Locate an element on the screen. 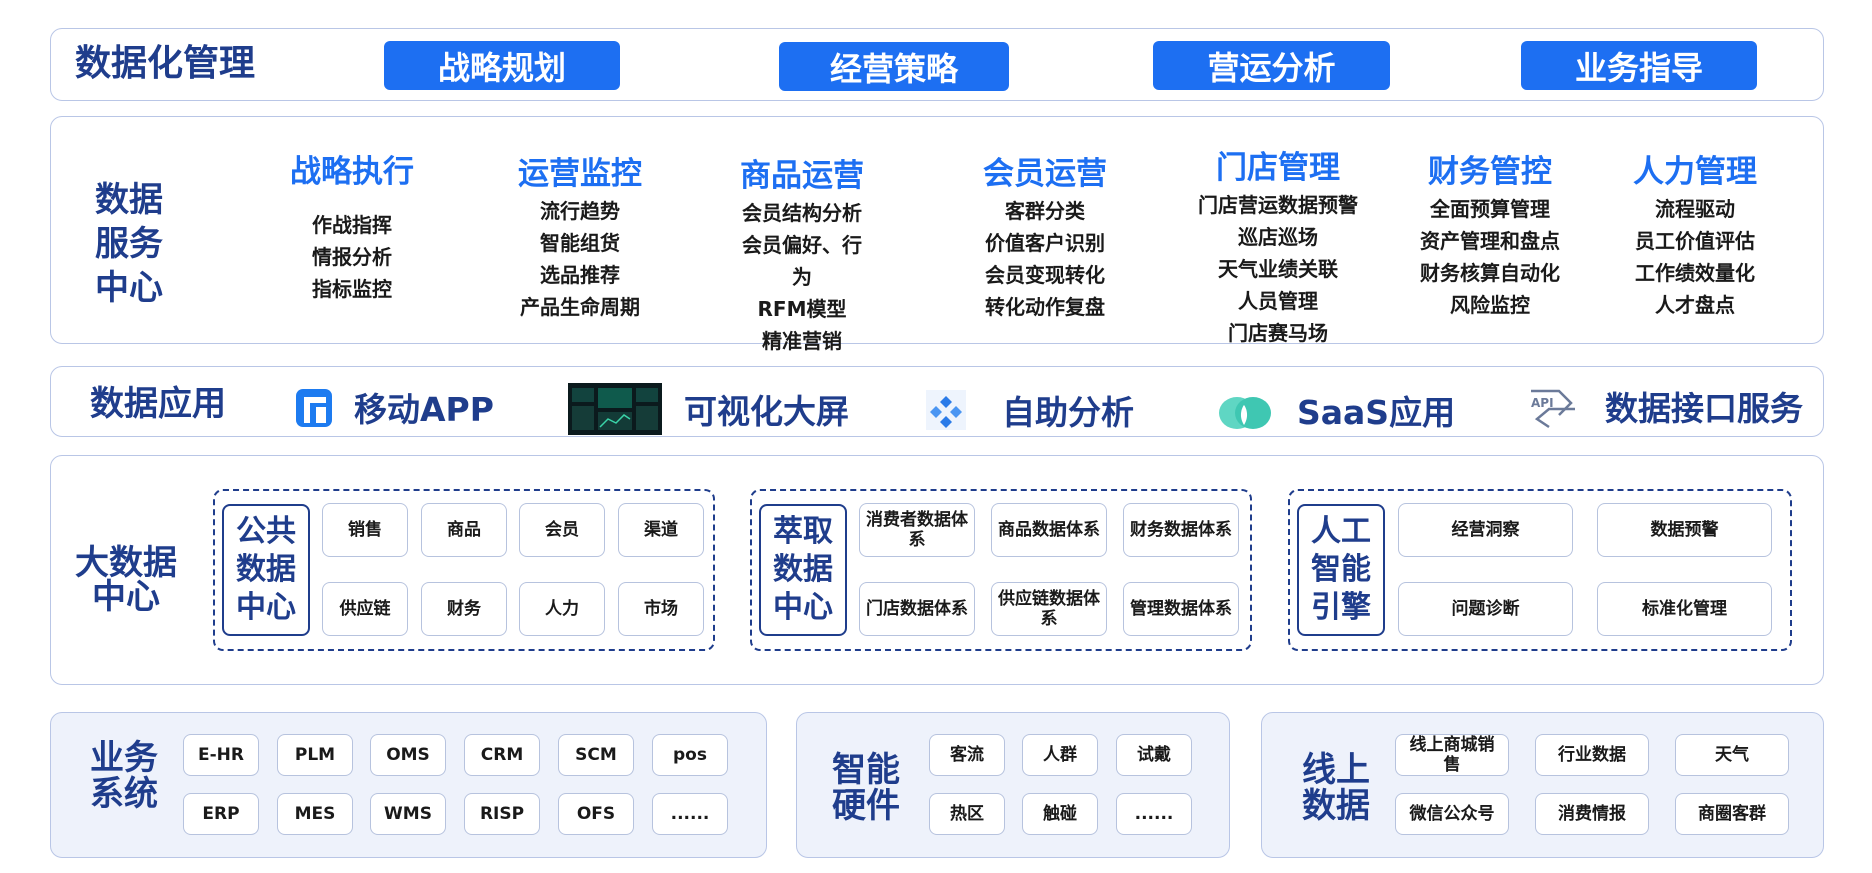  column-item: 流行趋势 is located at coordinates (580, 211).